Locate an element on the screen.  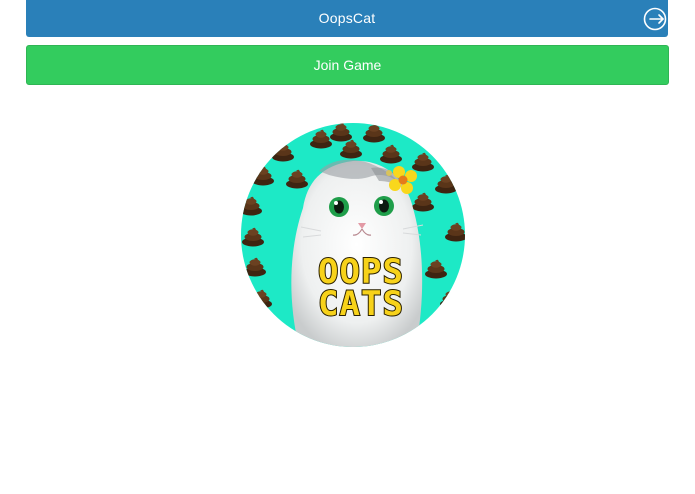
logout-icon is located at coordinates (655, 19).